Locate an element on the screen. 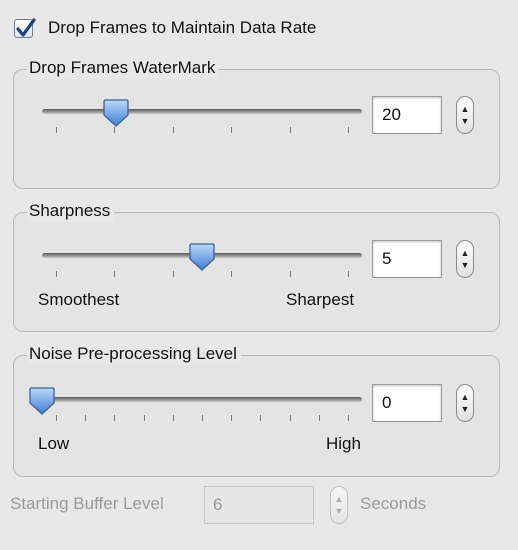  drop-frames-checkbox is located at coordinates (25, 28).